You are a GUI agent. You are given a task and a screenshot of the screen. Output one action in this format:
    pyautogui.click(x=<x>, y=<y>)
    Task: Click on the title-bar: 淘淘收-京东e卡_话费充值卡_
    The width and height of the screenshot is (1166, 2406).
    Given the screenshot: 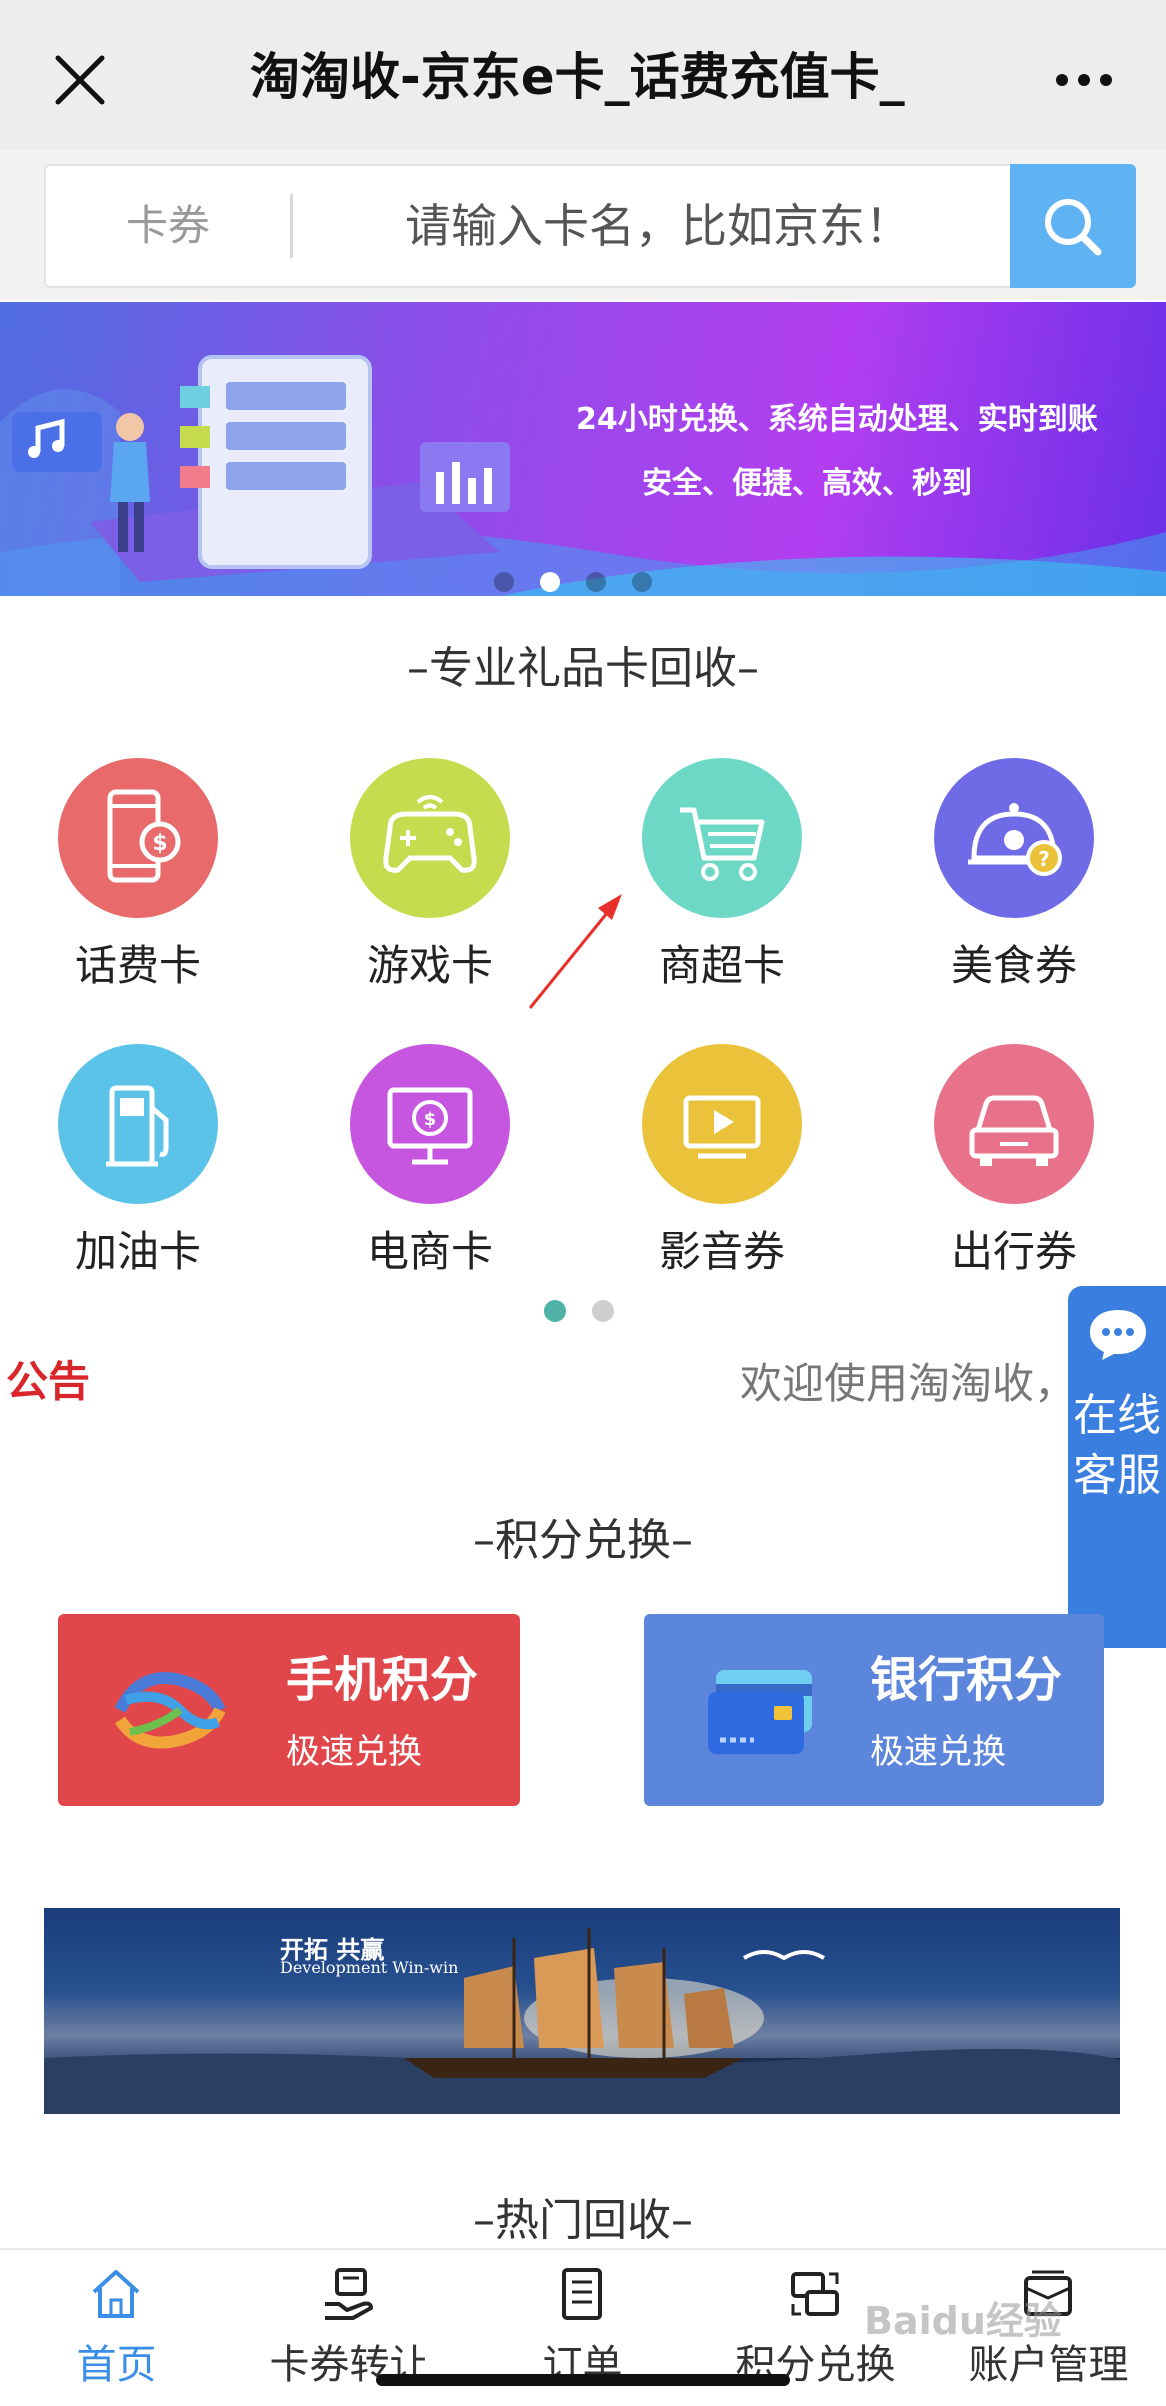 What is the action you would take?
    pyautogui.click(x=583, y=75)
    